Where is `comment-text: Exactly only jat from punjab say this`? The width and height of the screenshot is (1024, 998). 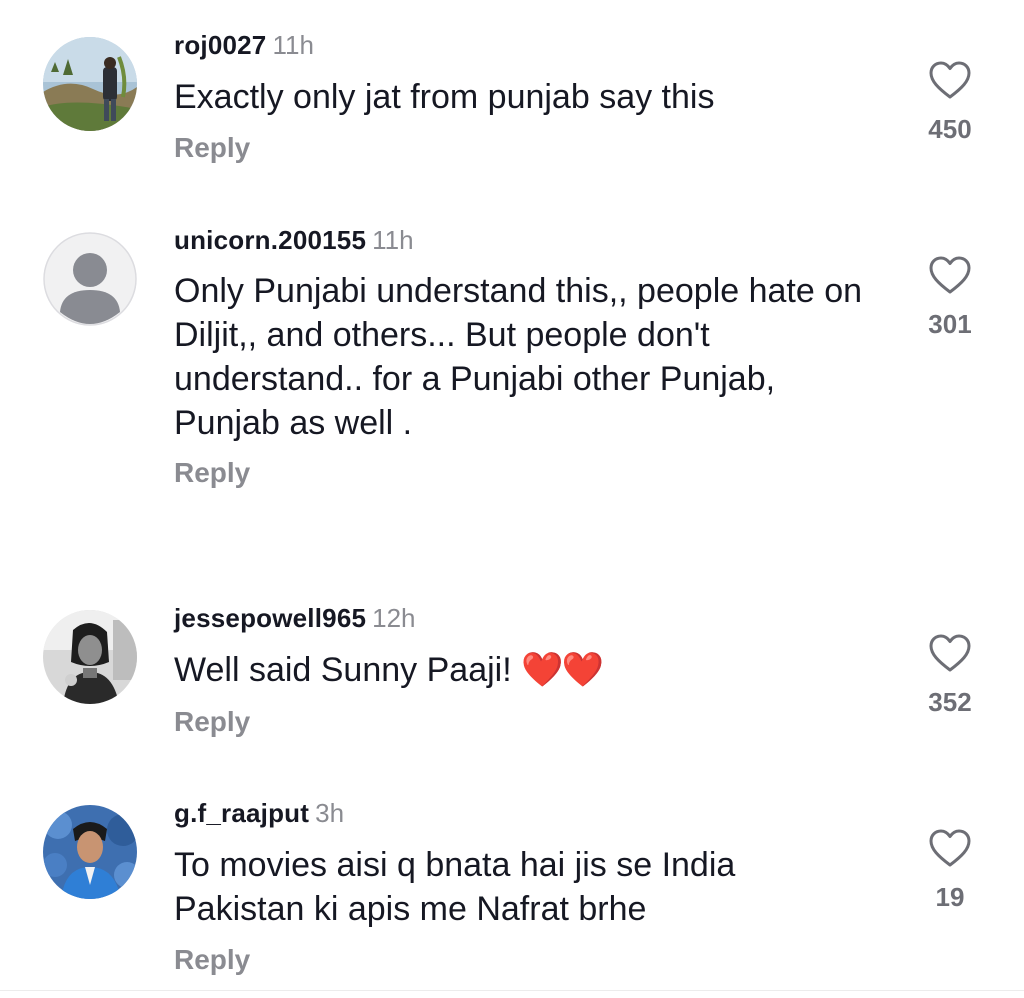
comment-text: Exactly only jat from punjab say this is located at coordinates (444, 97).